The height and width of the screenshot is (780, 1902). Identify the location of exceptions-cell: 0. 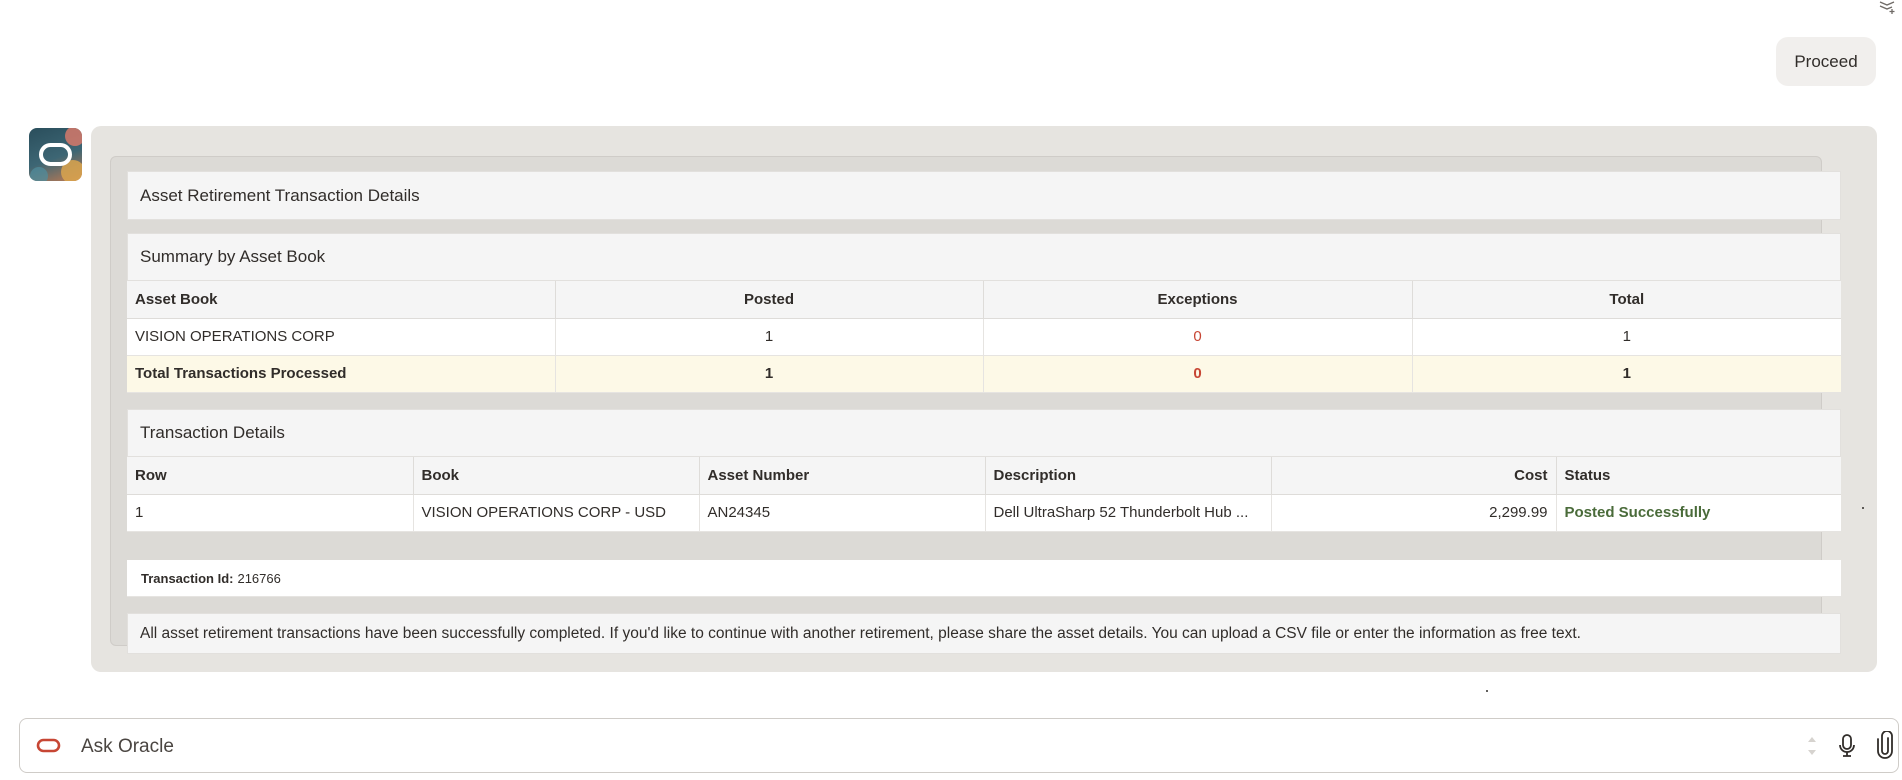
(1197, 337).